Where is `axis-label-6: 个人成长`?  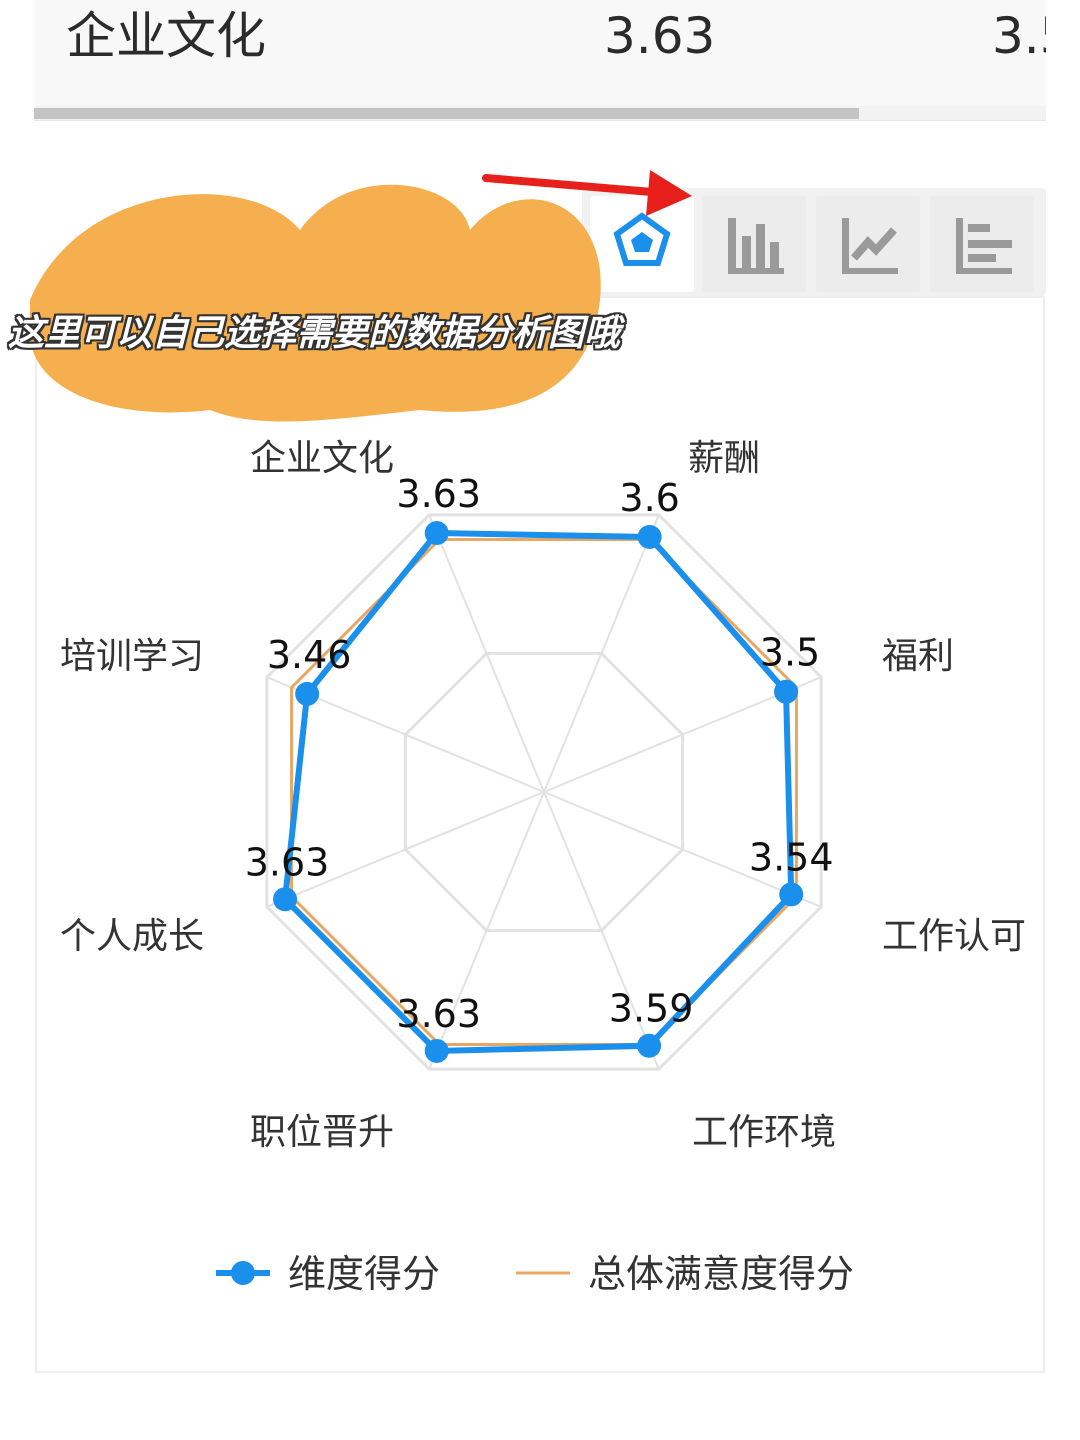
axis-label-6: 个人成长 is located at coordinates (132, 936).